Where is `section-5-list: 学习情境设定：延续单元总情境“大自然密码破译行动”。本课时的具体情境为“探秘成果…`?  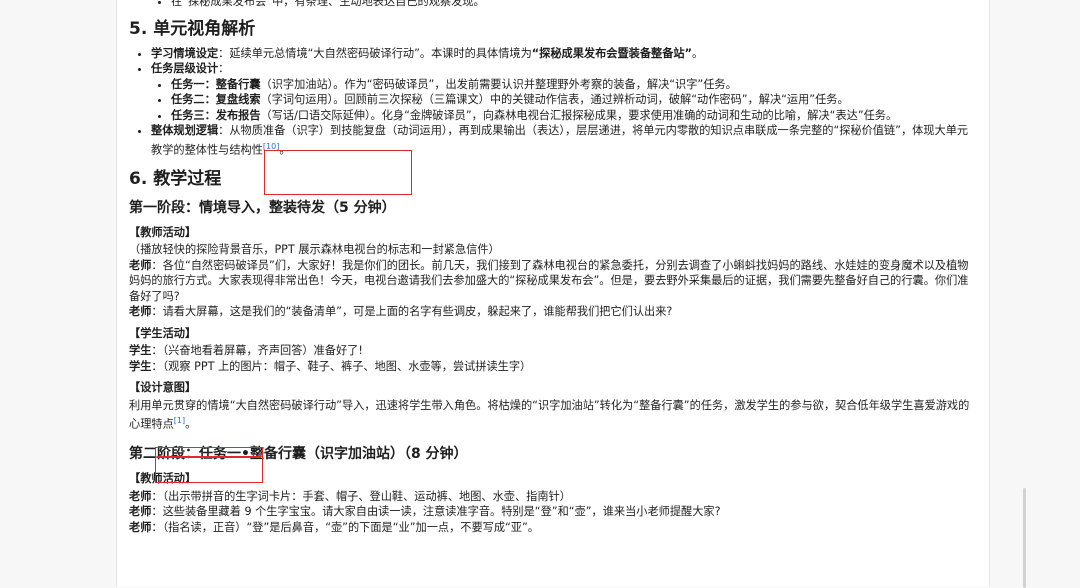
section-5-list: 学习情境设定：延续单元总情境“大自然密码破译行动”。本课时的具体情境为“探秘成果… is located at coordinates (552, 102).